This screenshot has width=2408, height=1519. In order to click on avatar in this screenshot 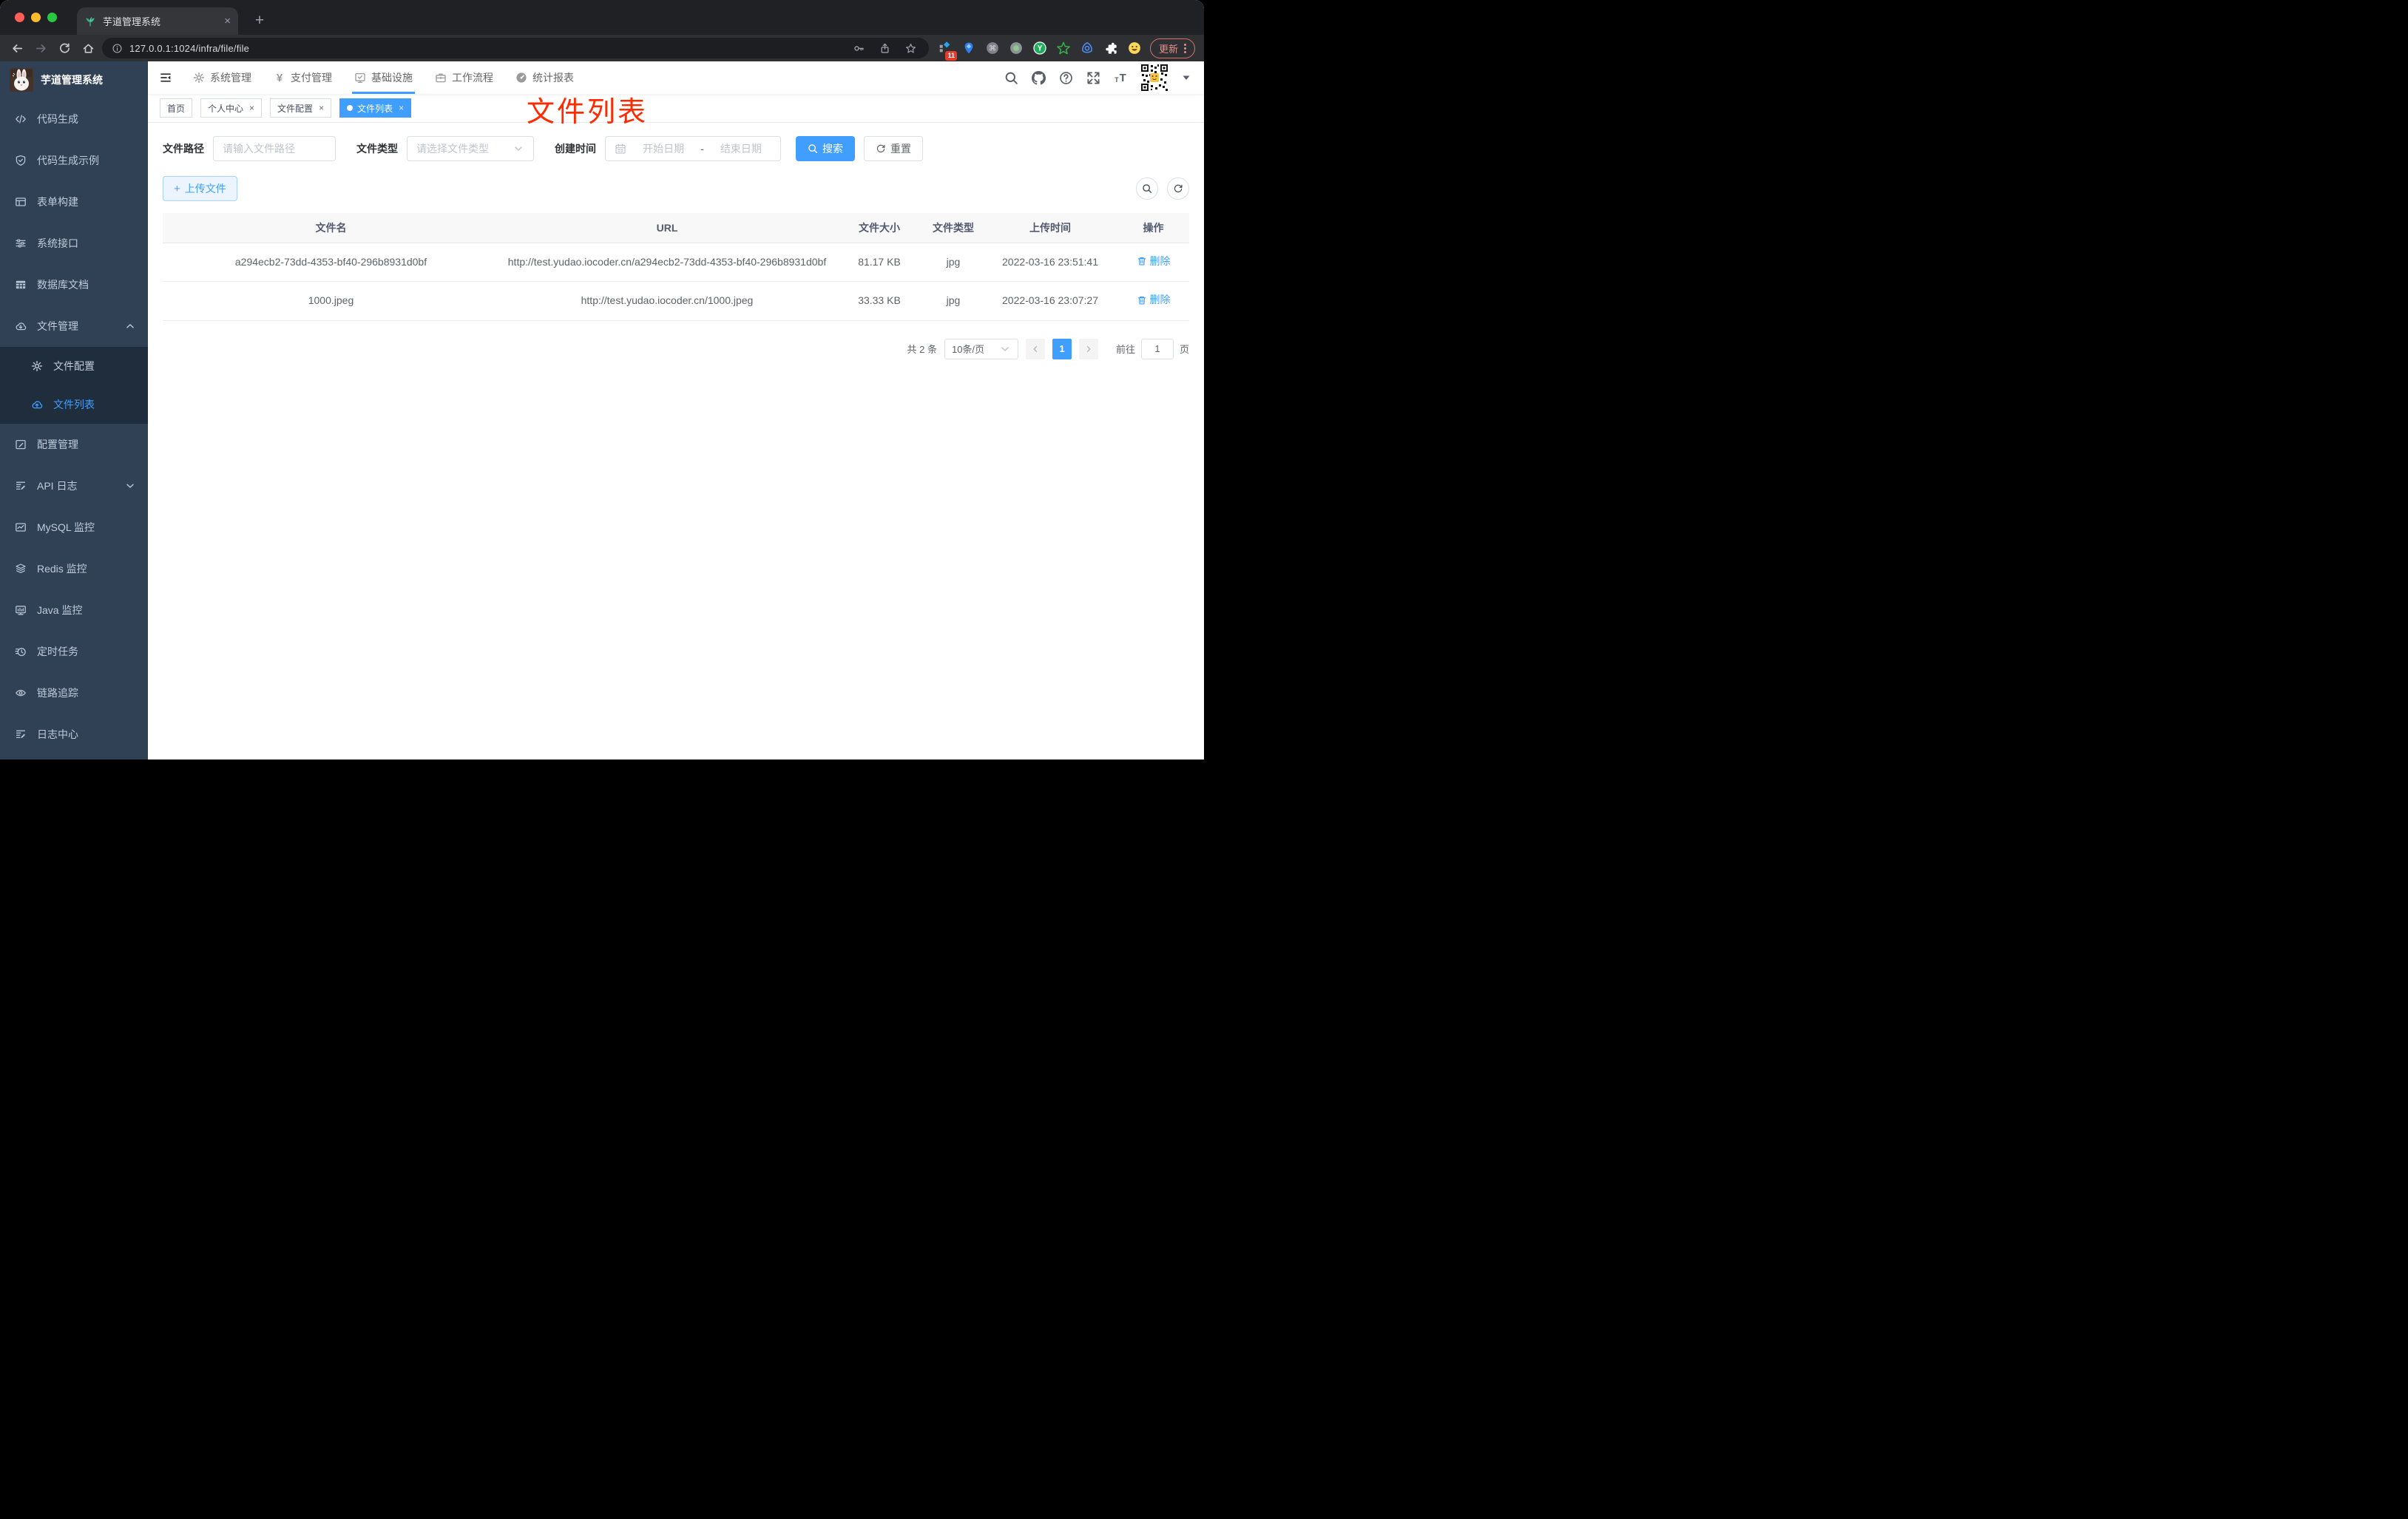, I will do `click(1154, 77)`.